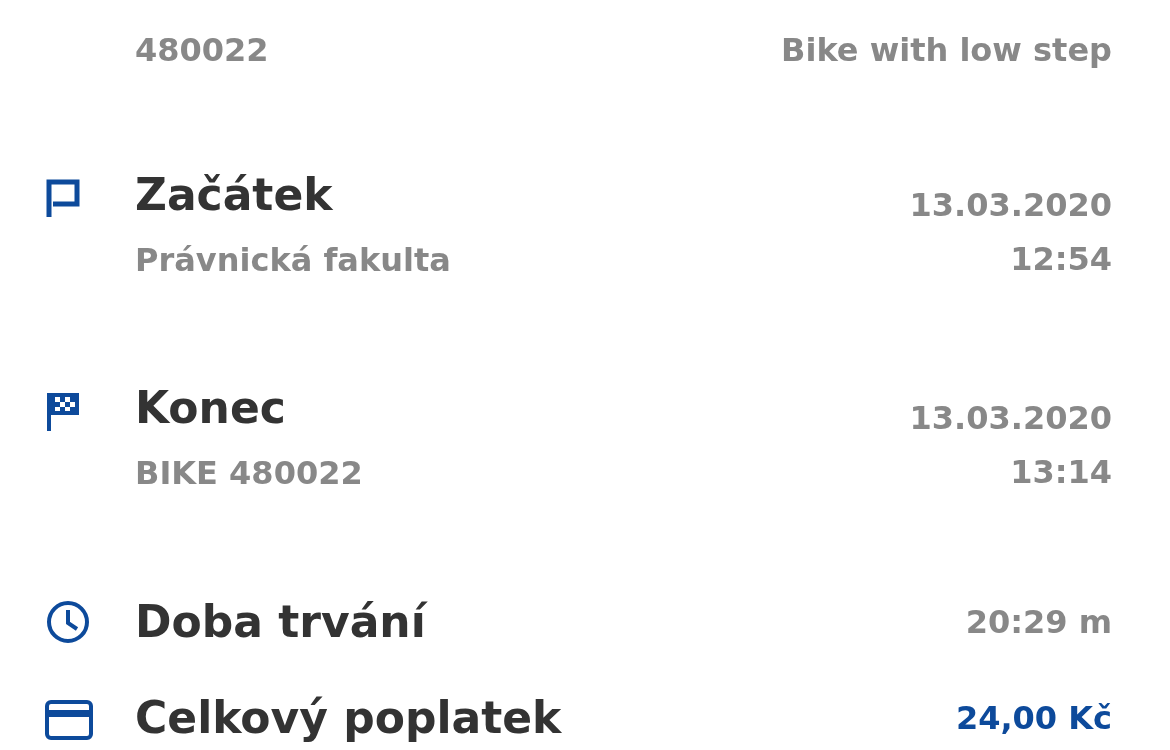 Image resolution: width=1170 pixels, height=750 pixels. What do you see at coordinates (64, 199) in the screenshot?
I see `flag-icon` at bounding box center [64, 199].